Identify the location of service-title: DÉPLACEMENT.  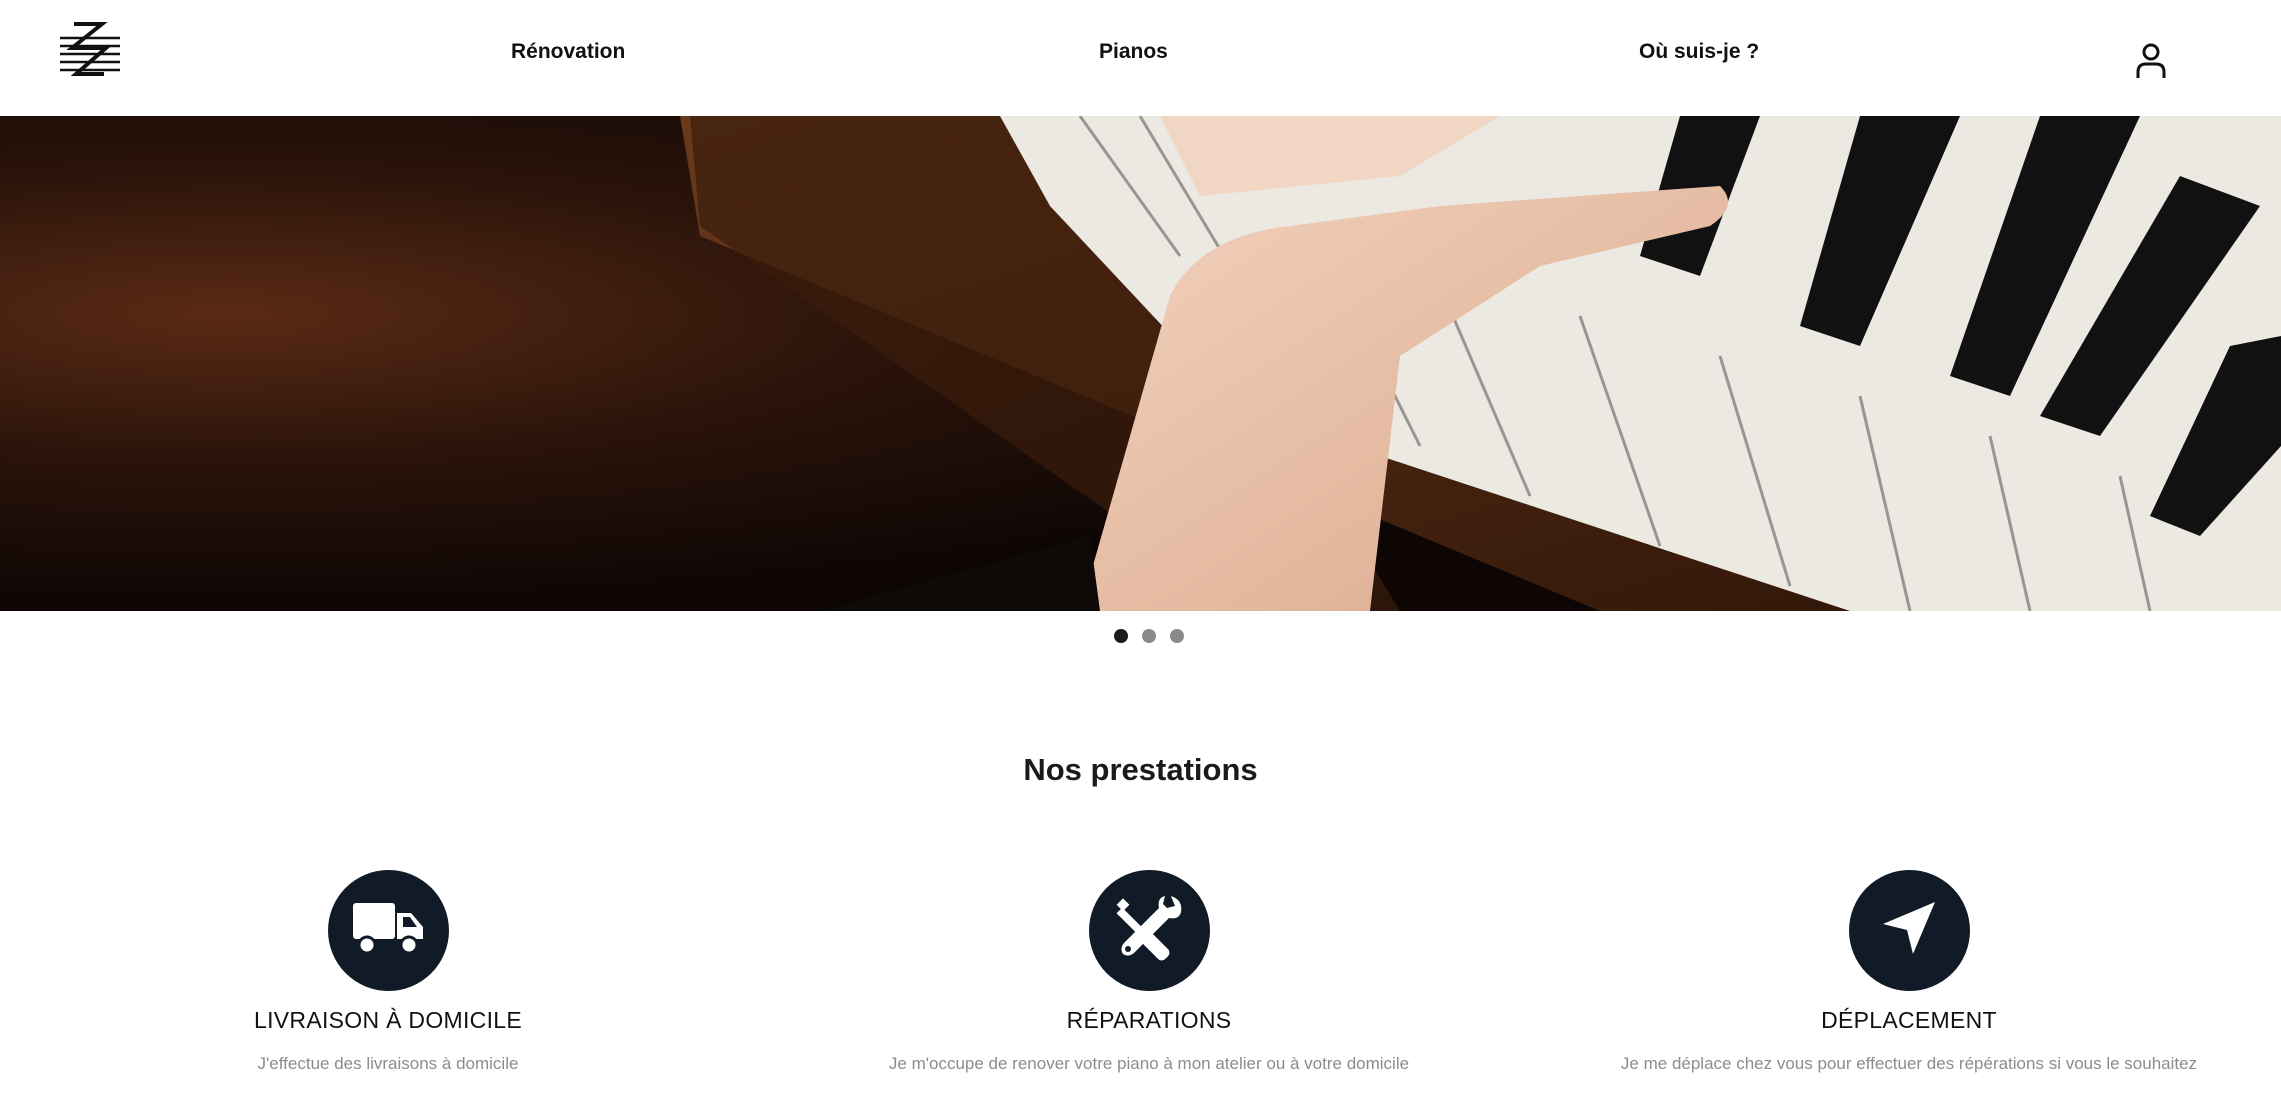
(1909, 1020).